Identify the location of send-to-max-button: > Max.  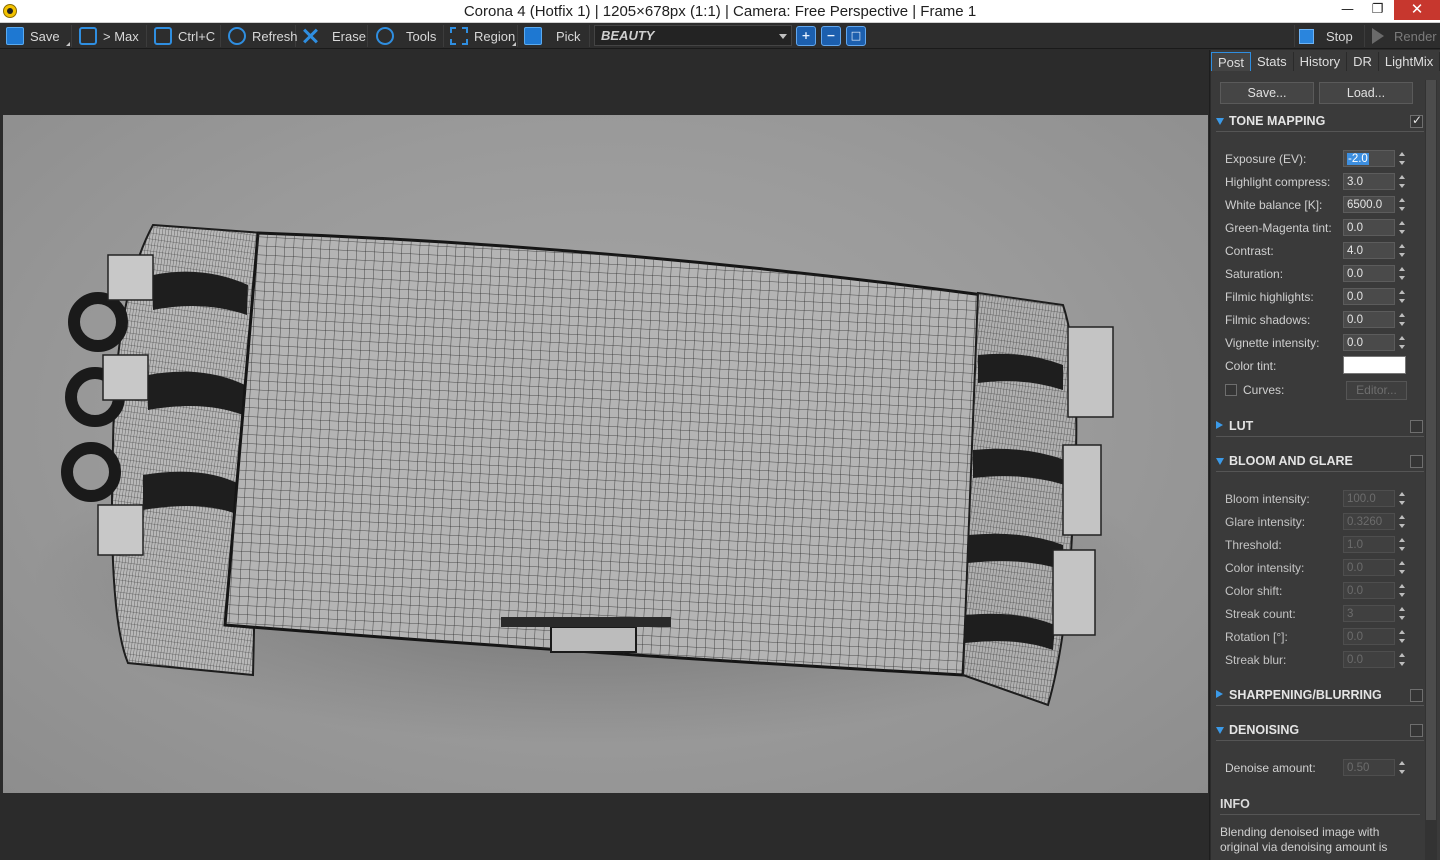
(111, 36).